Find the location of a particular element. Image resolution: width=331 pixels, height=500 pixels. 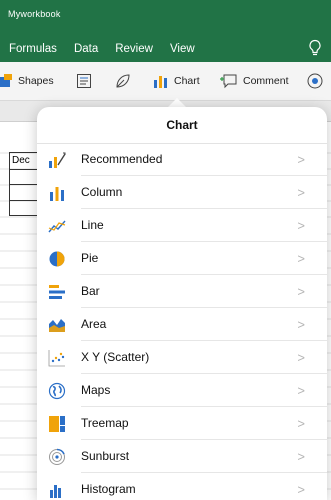

shapes-button: Shapes is located at coordinates (27, 81).